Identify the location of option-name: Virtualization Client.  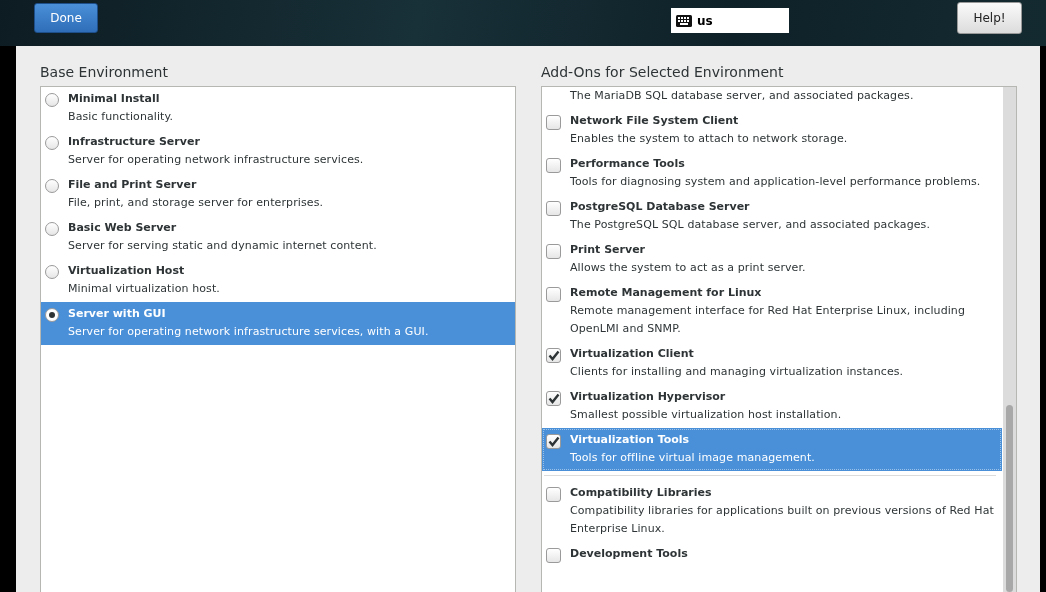
(632, 354).